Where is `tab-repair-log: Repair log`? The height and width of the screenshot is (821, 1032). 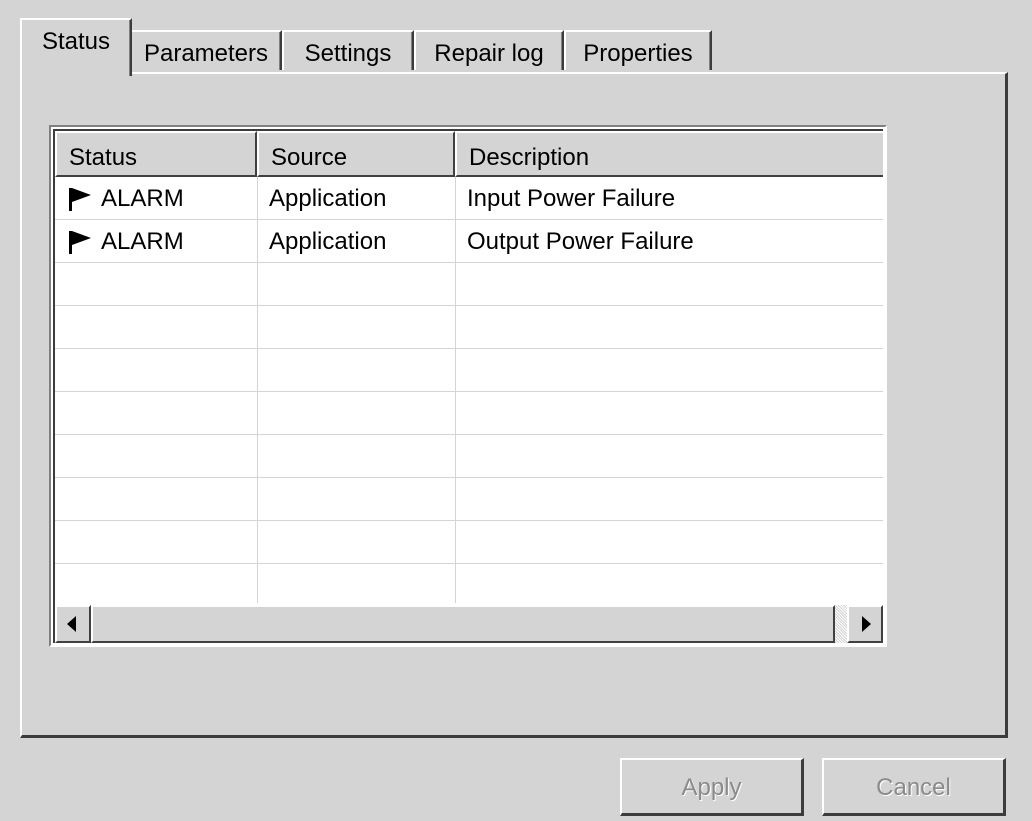 tab-repair-log: Repair log is located at coordinates (489, 50).